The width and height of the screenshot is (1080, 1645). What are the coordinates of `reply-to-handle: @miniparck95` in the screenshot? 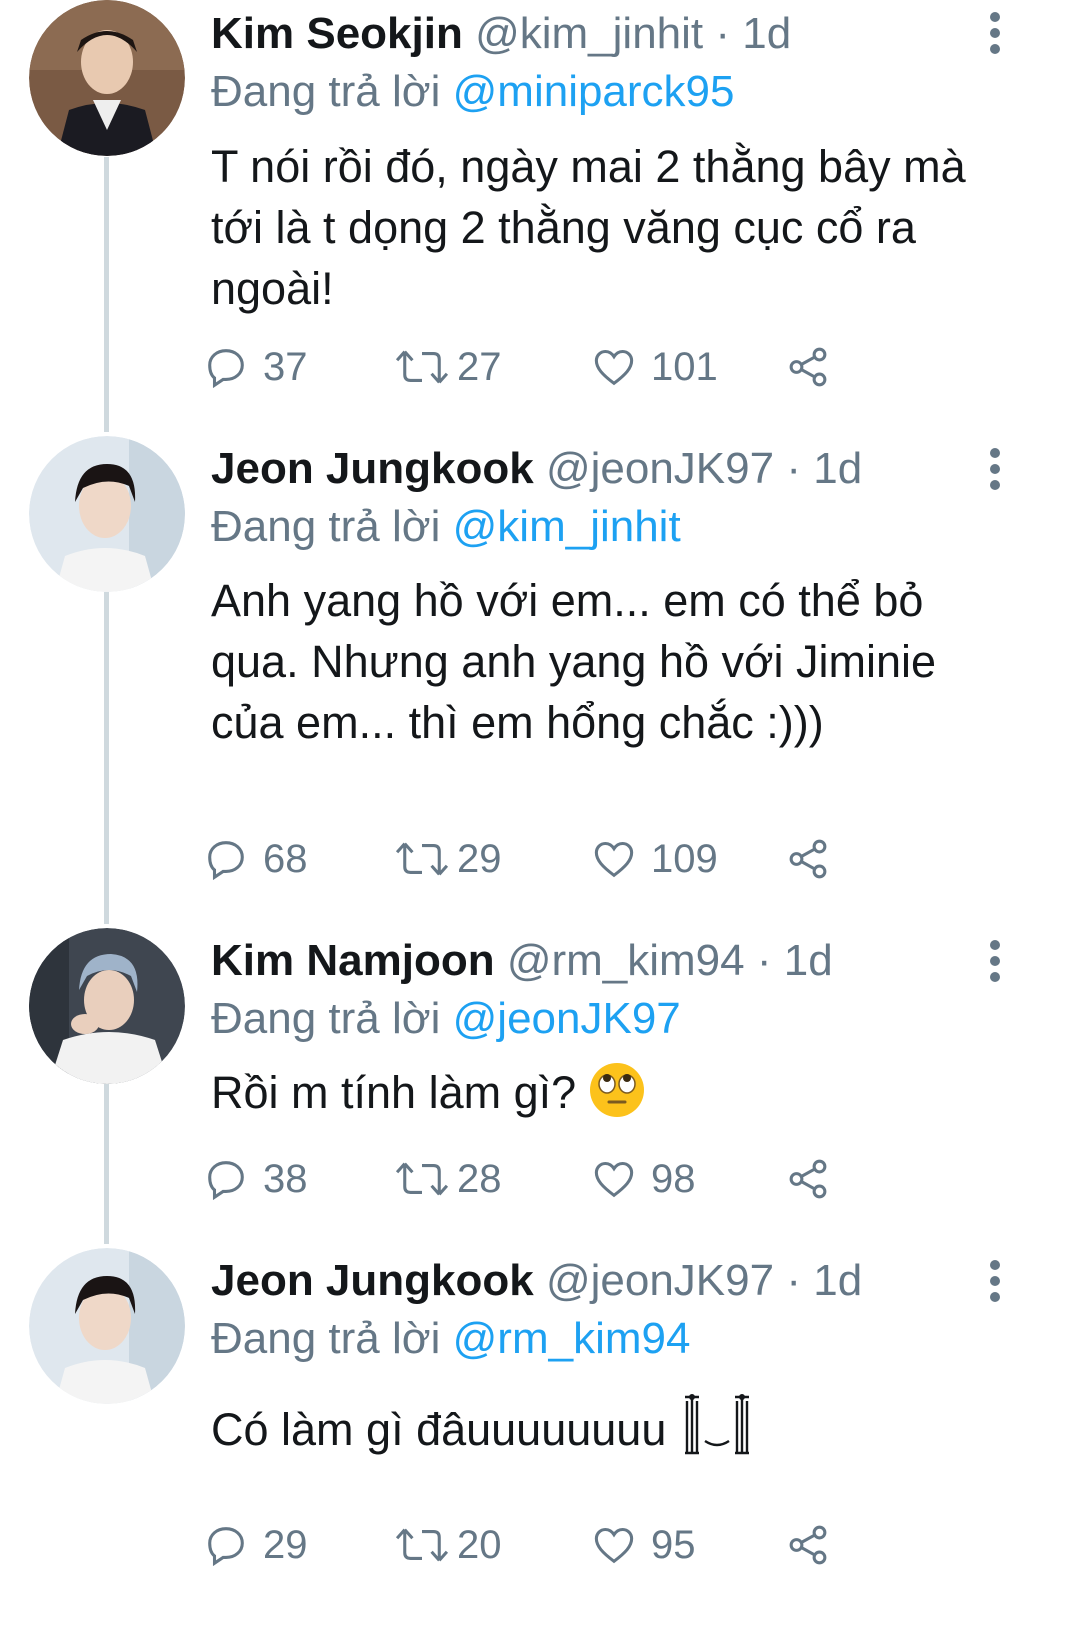 It's located at (594, 91).